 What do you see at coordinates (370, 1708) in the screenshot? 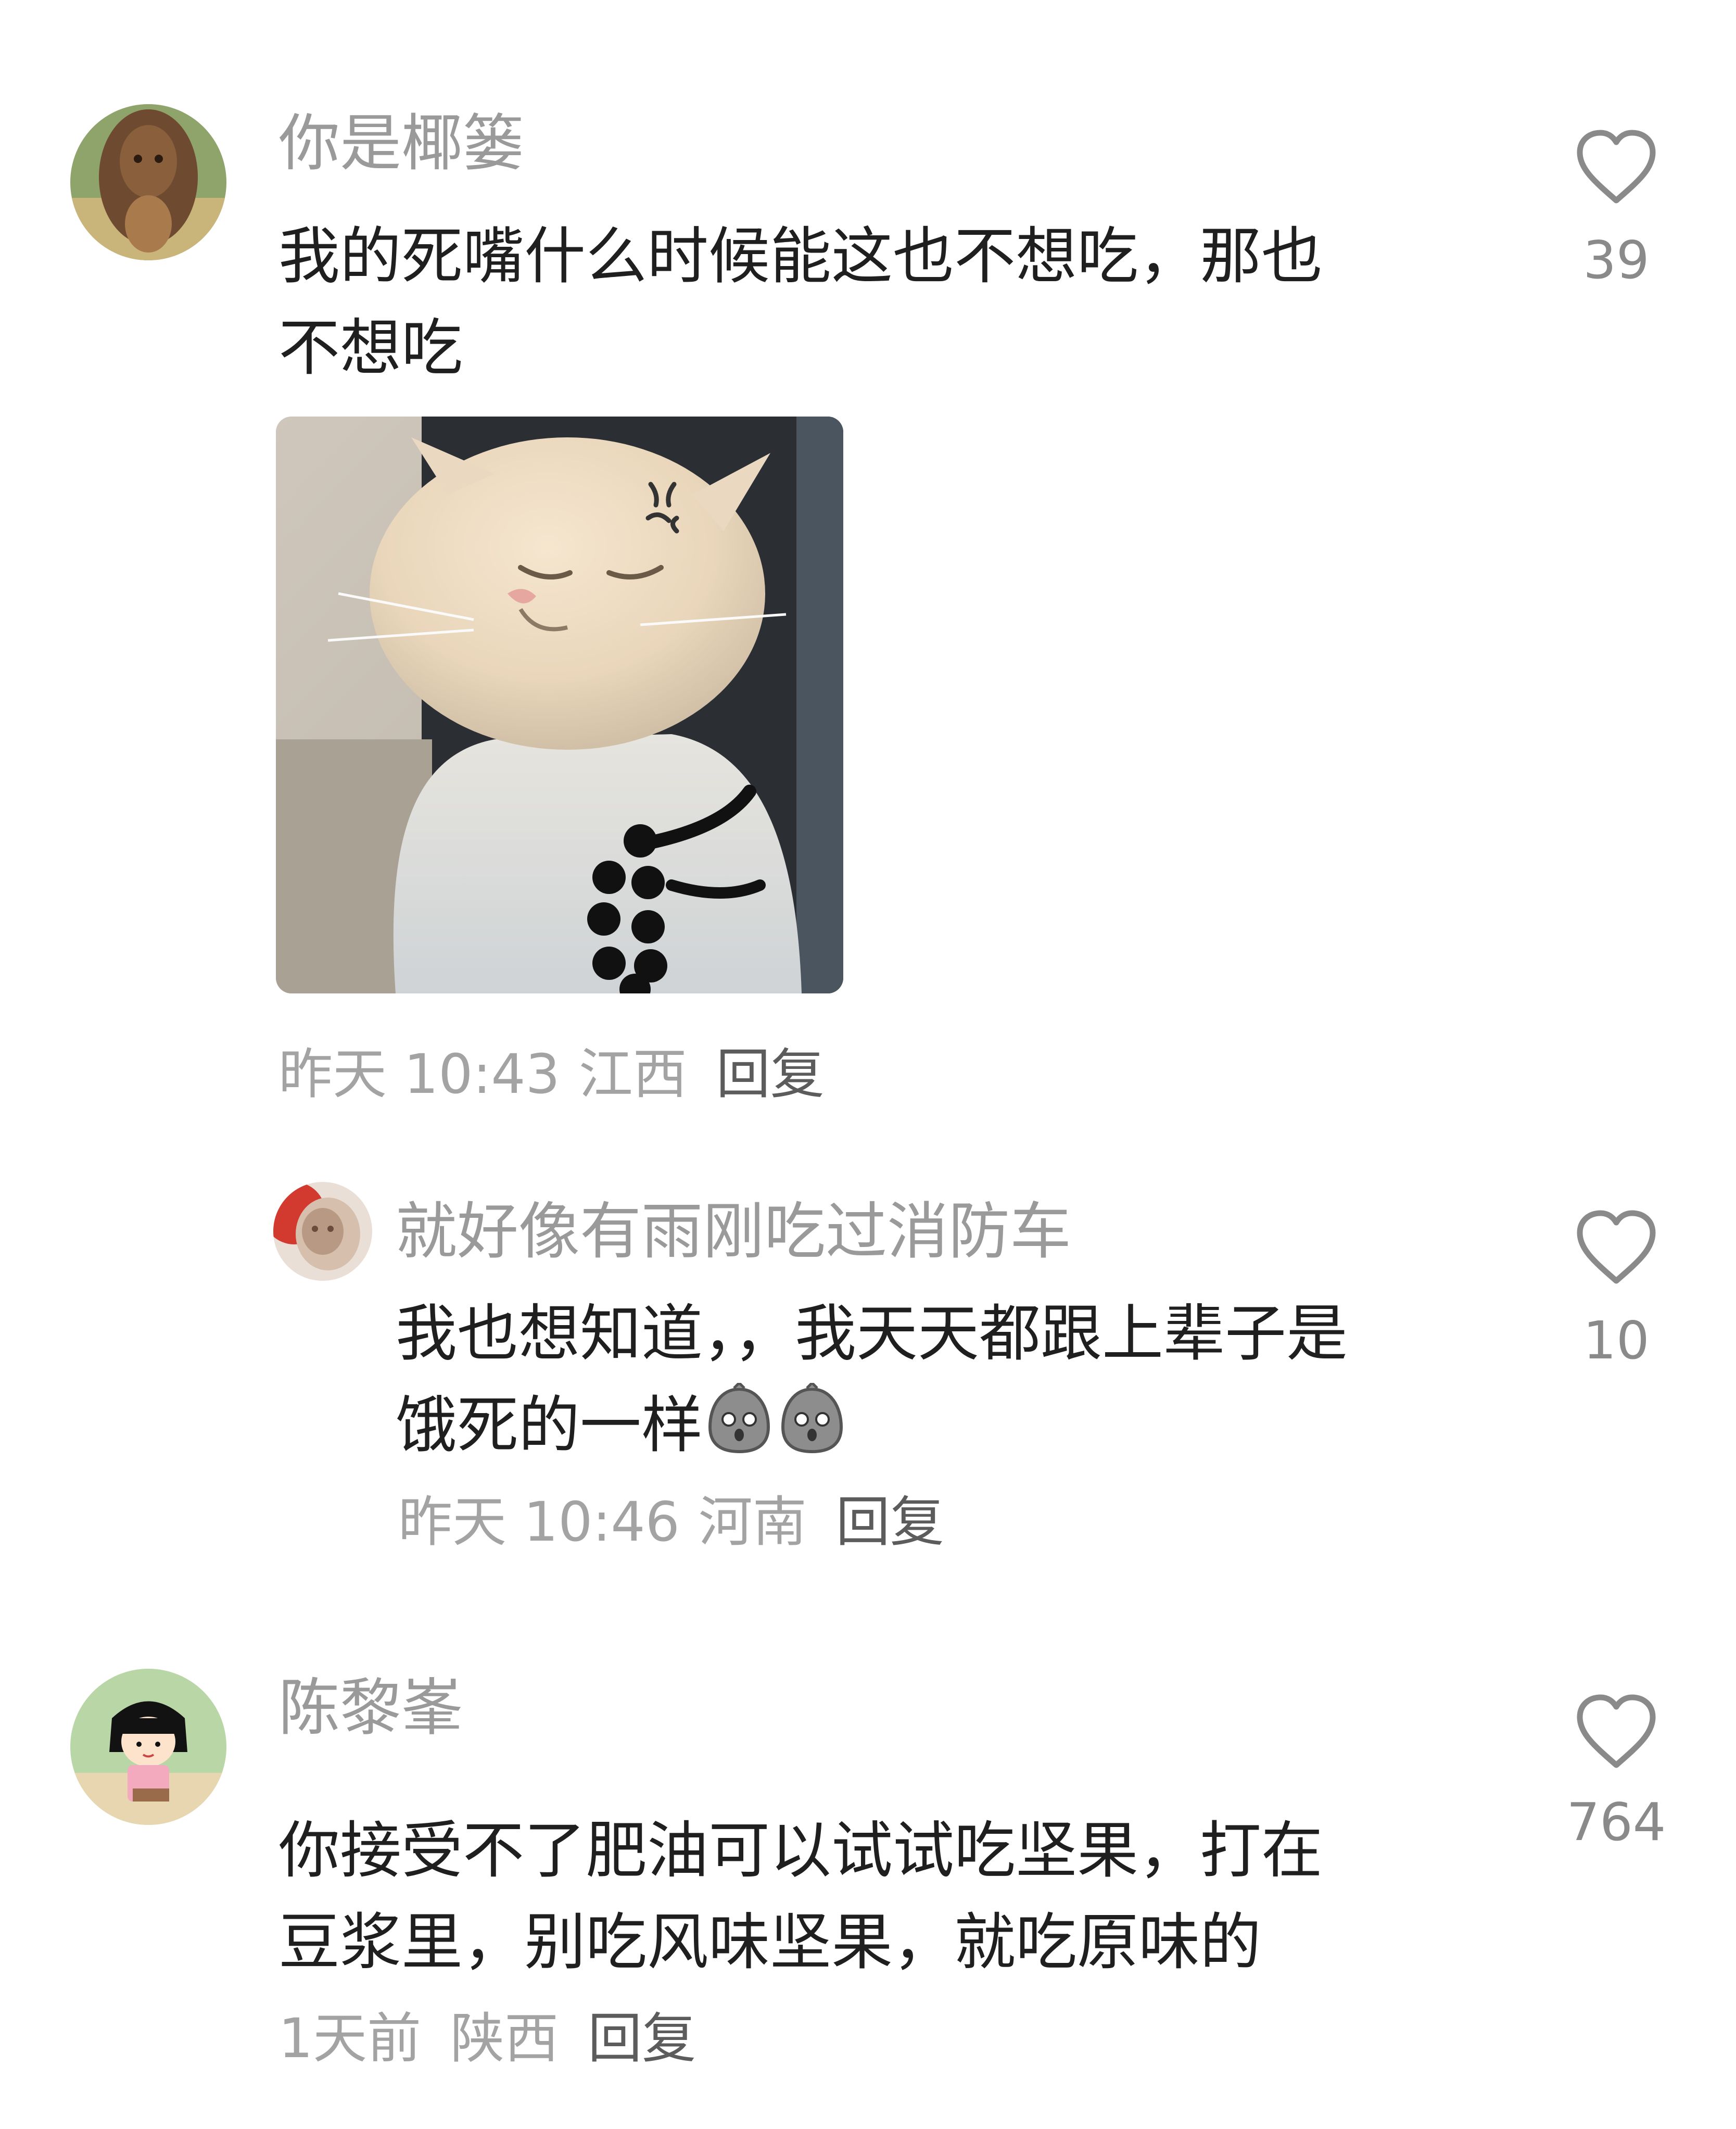
I see `username: 陈黎峯` at bounding box center [370, 1708].